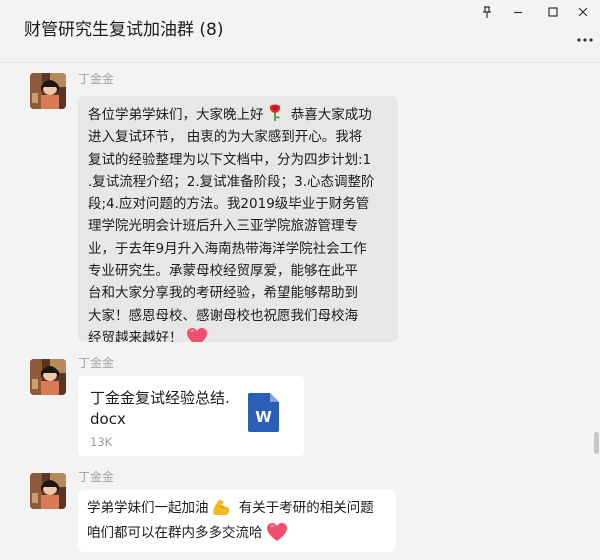 The height and width of the screenshot is (560, 600). I want to click on message-line: 复试的经验整理为以下文档中，分为四步计划:1, so click(230, 159).